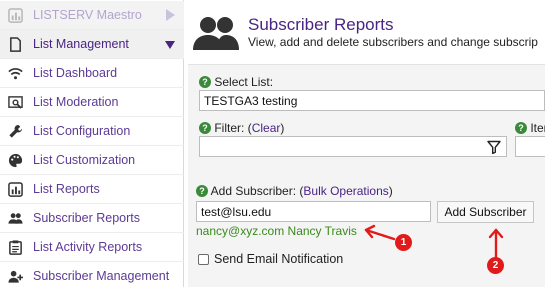 The height and width of the screenshot is (287, 545). What do you see at coordinates (15, 189) in the screenshot?
I see `bar-chart-icon` at bounding box center [15, 189].